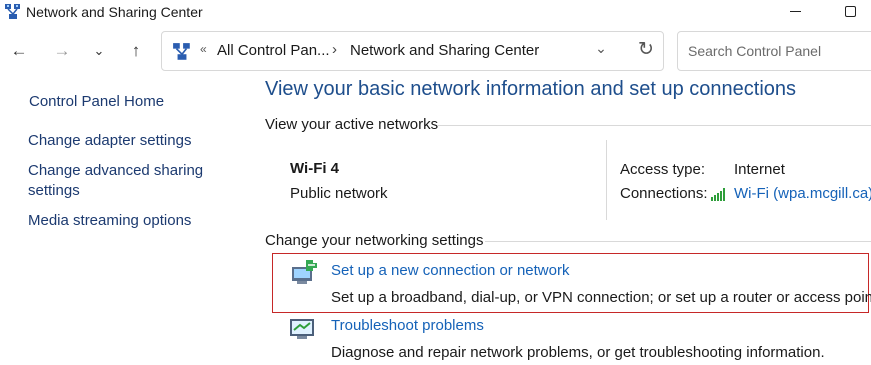 Image resolution: width=871 pixels, height=365 pixels. Describe the element at coordinates (109, 221) in the screenshot. I see `media-streaming-options-link: Media streaming options` at that location.